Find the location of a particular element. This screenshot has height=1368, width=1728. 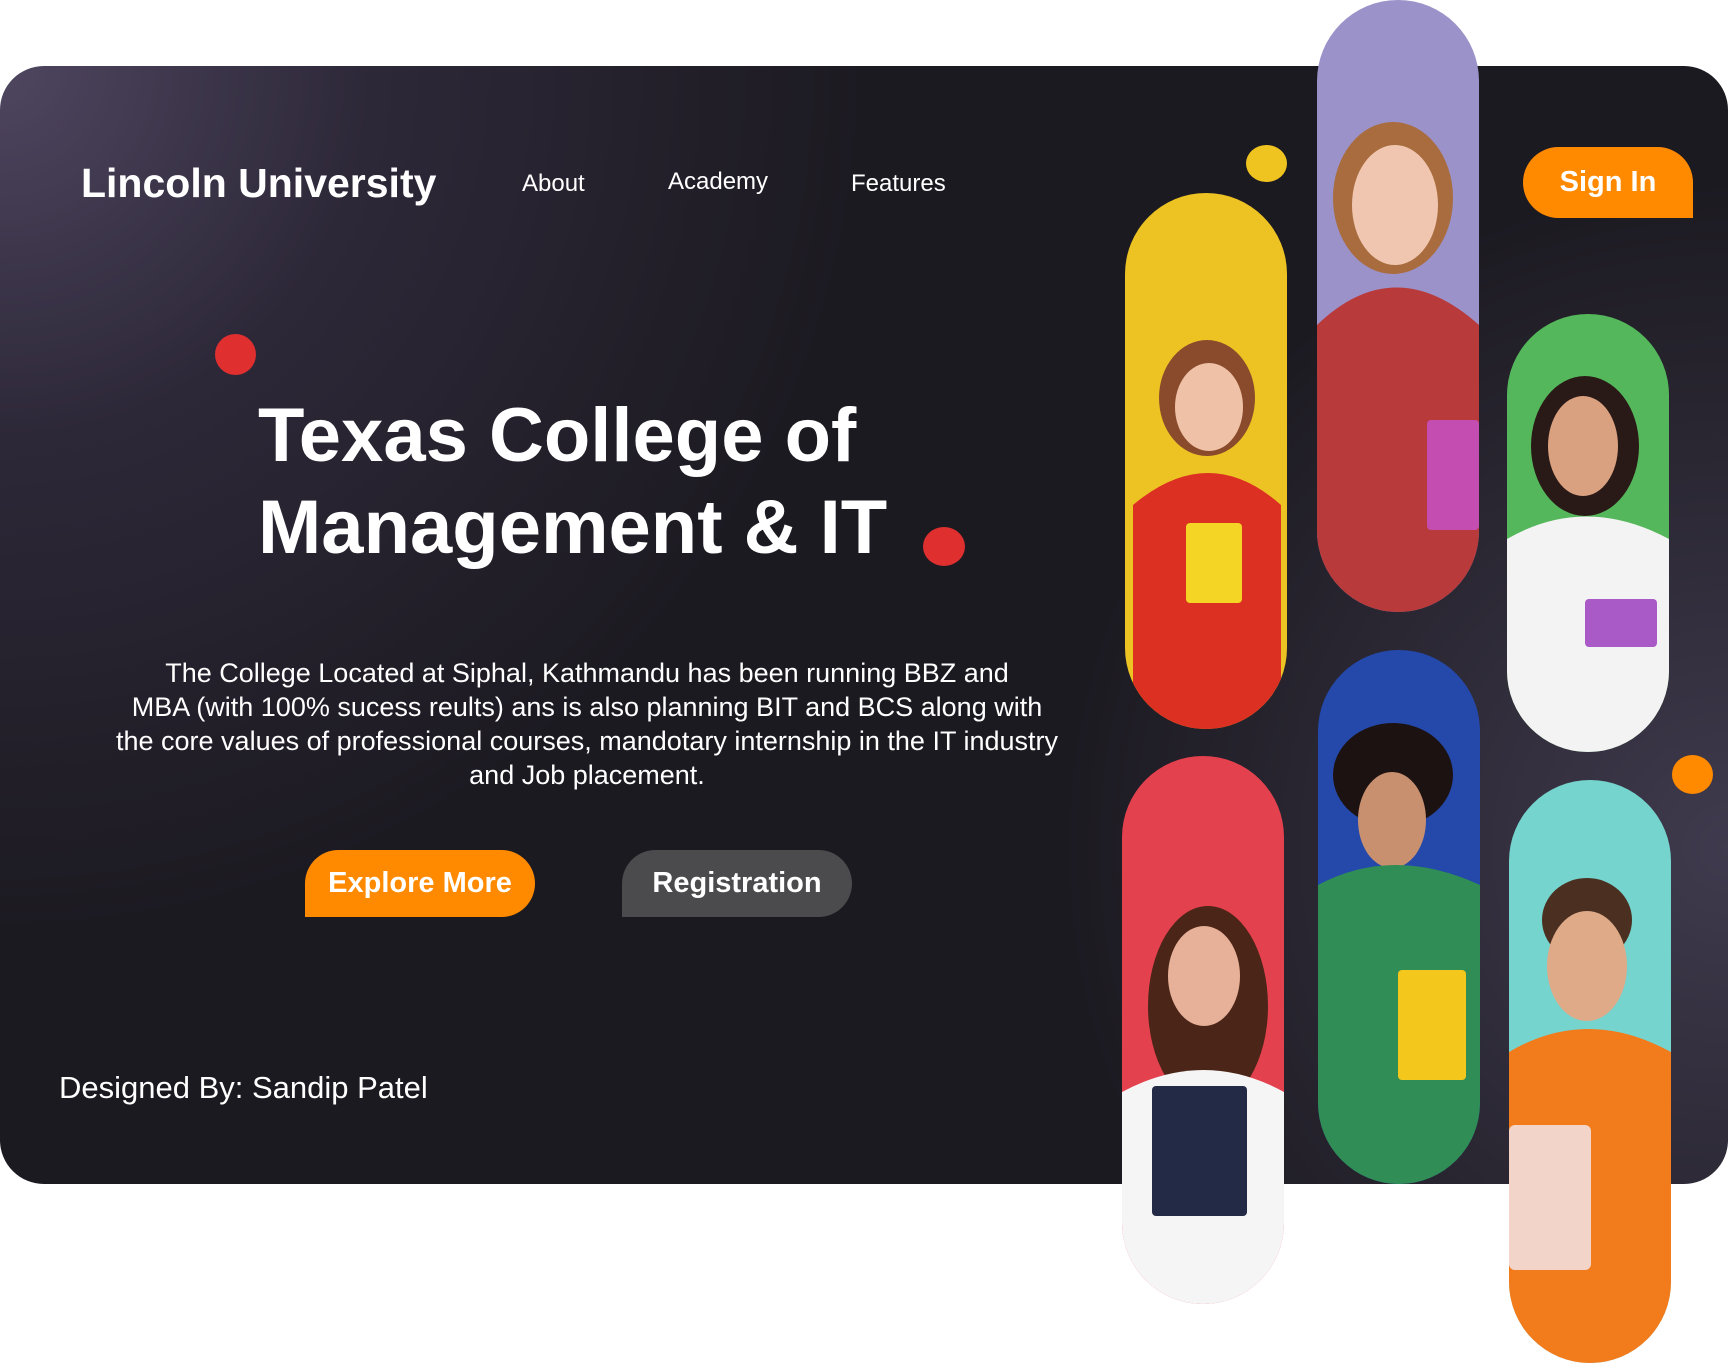

page-title-line: Management & IT is located at coordinates (573, 527).